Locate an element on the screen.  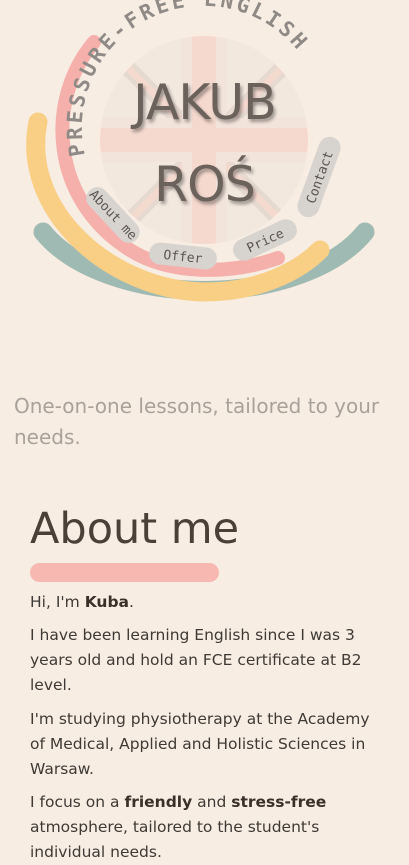
brand-name-first: JAKUB is located at coordinates (204, 102).